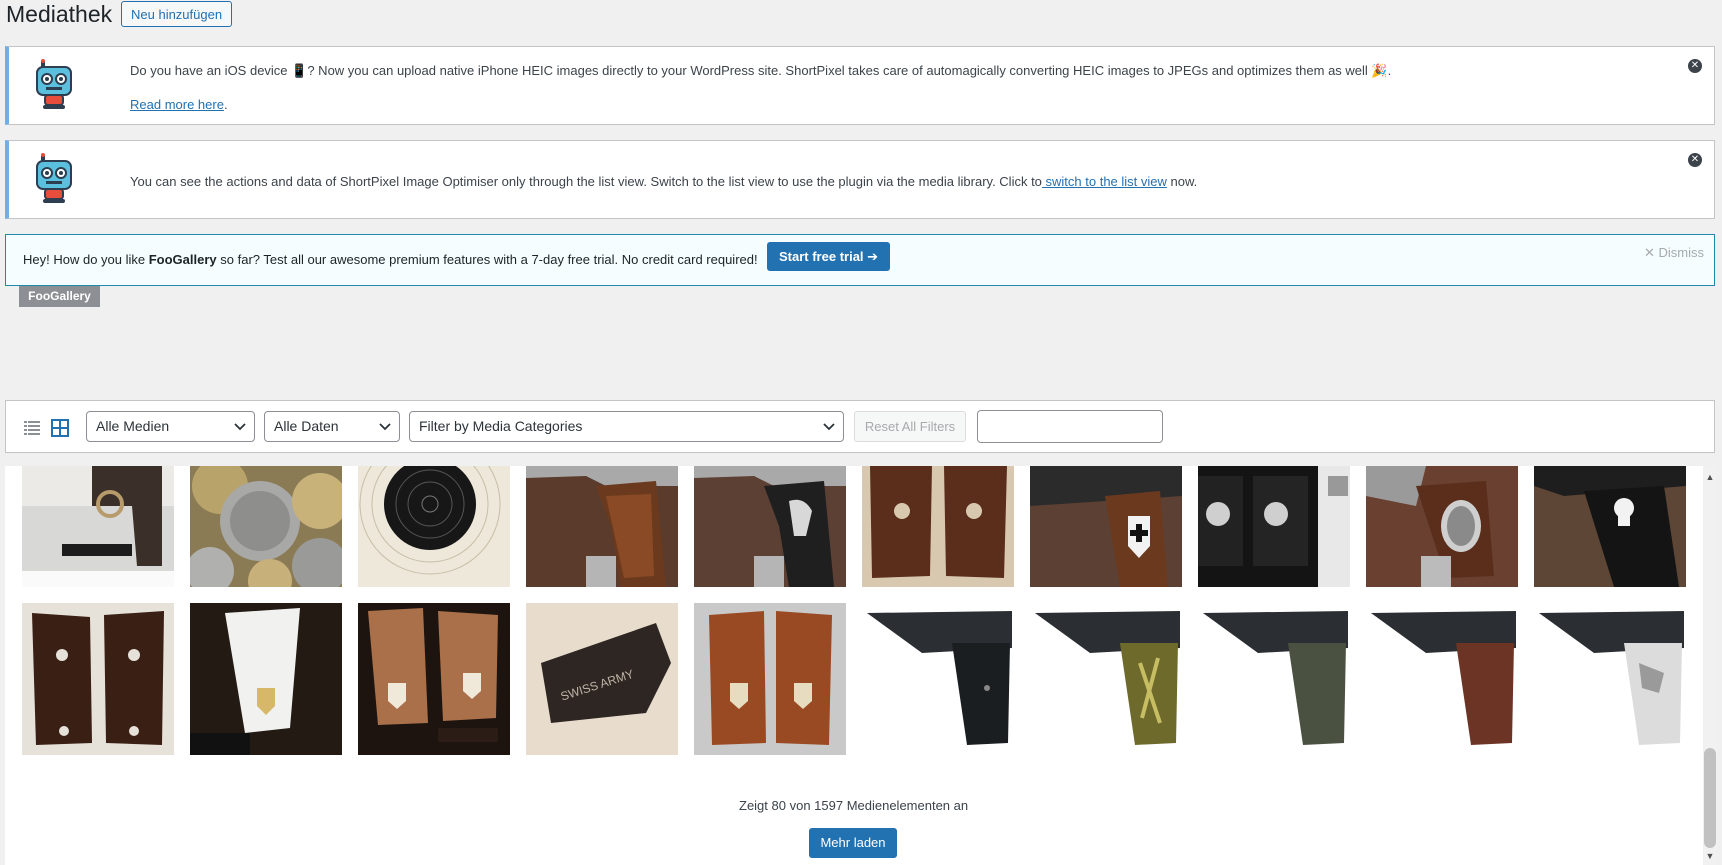 The image size is (1722, 865). I want to click on start-free-trial-button: Start free trial ➔, so click(829, 256).